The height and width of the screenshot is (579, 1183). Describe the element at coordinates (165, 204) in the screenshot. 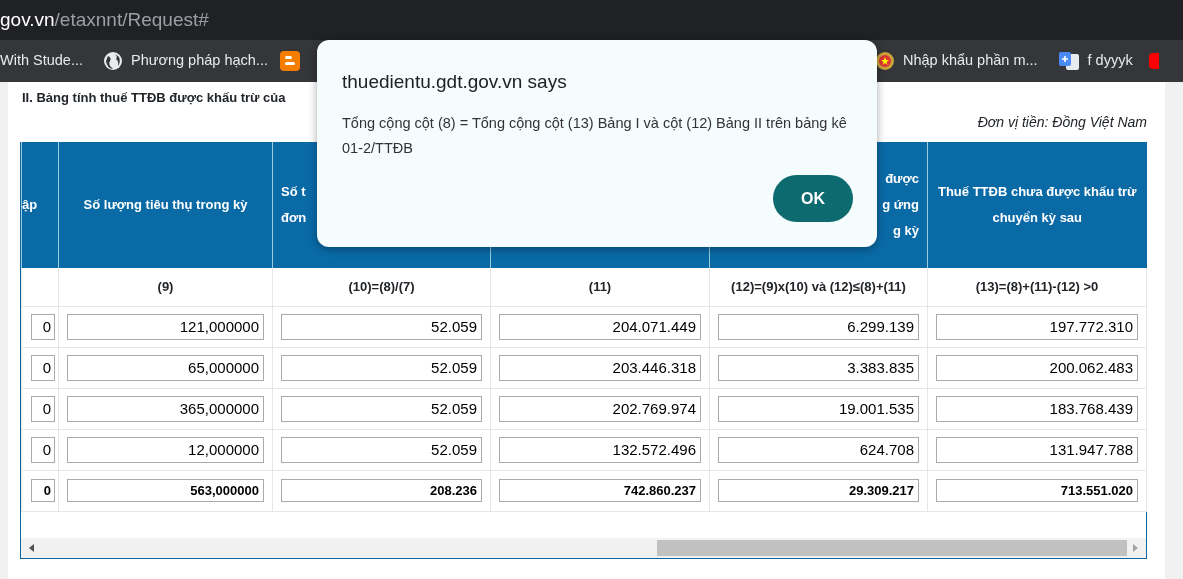

I see `column-header: Số lượng tiêu thụ trong kỳ` at that location.